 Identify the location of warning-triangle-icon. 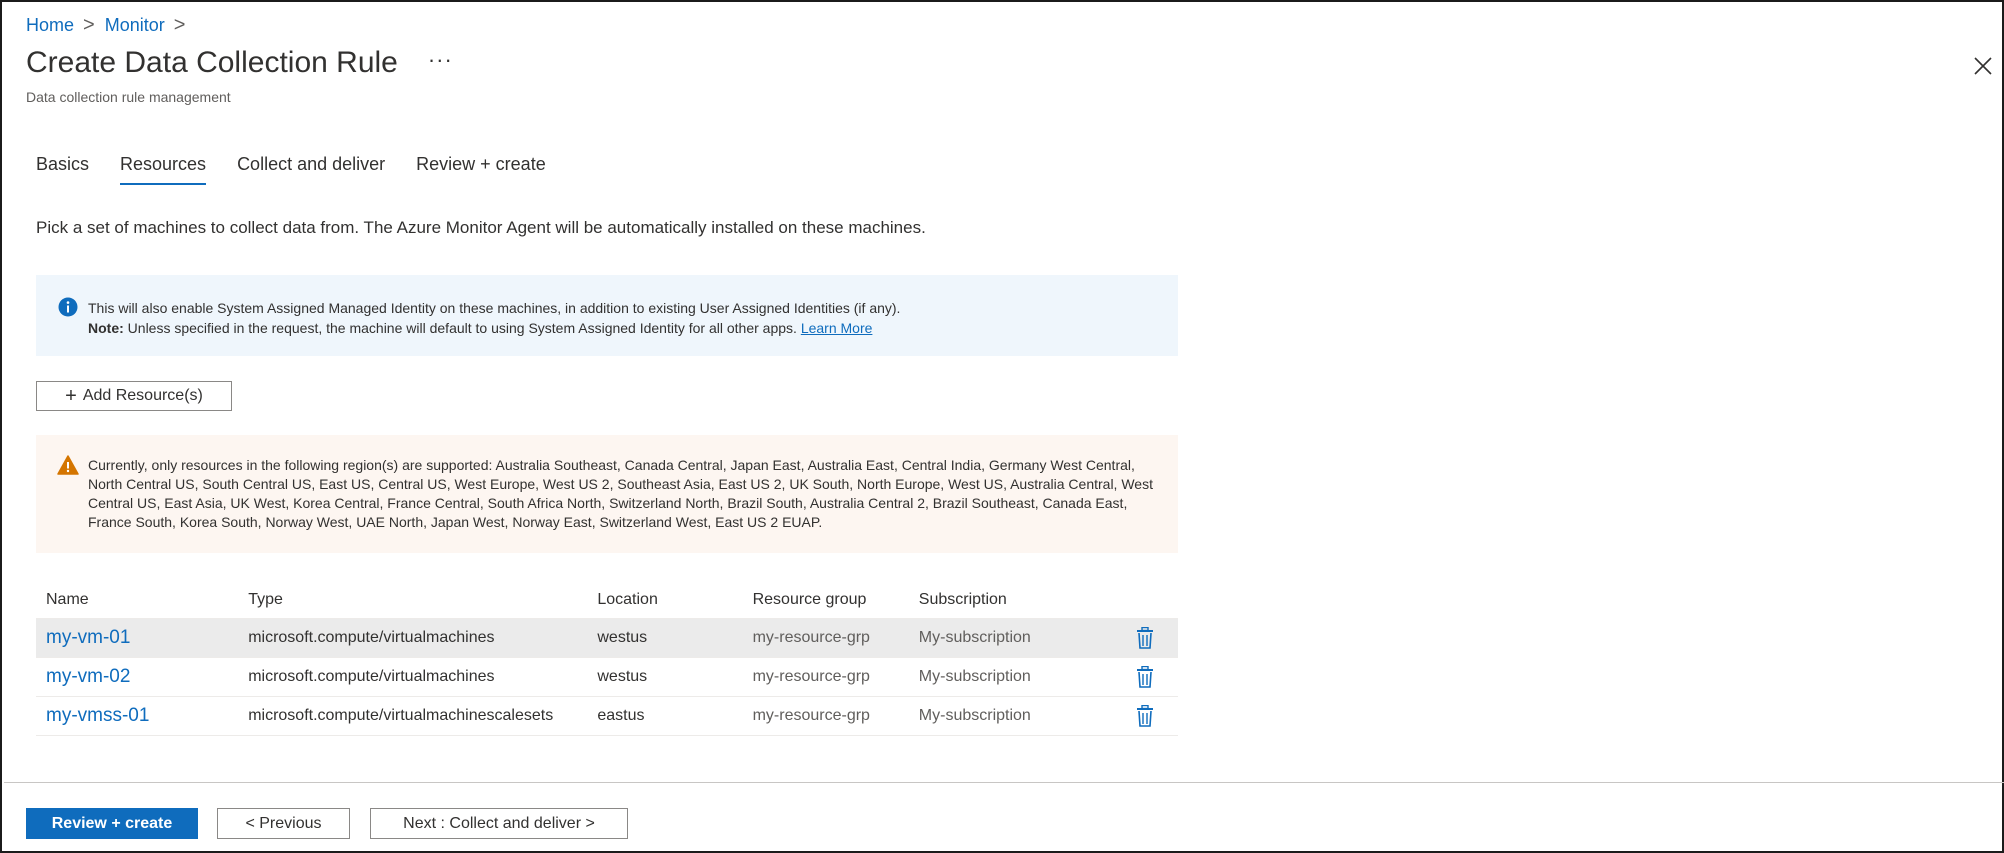
(68, 465).